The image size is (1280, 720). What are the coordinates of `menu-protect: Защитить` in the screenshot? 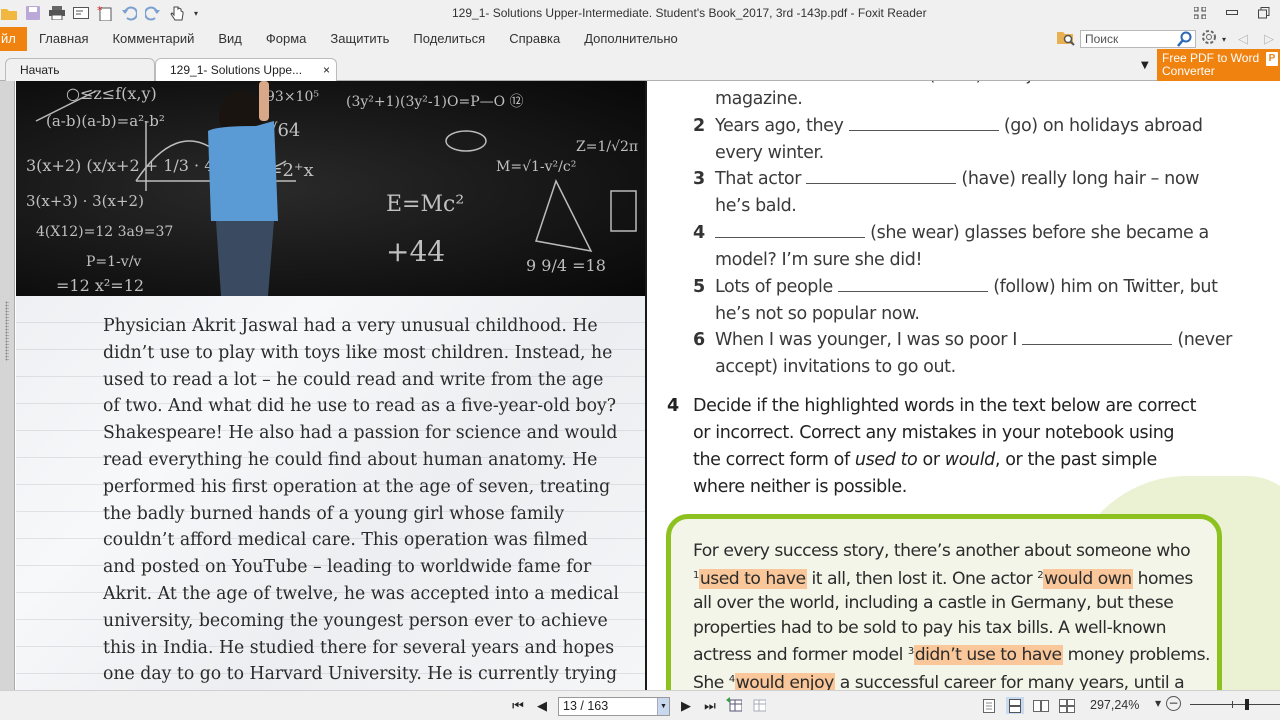 It's located at (359, 39).